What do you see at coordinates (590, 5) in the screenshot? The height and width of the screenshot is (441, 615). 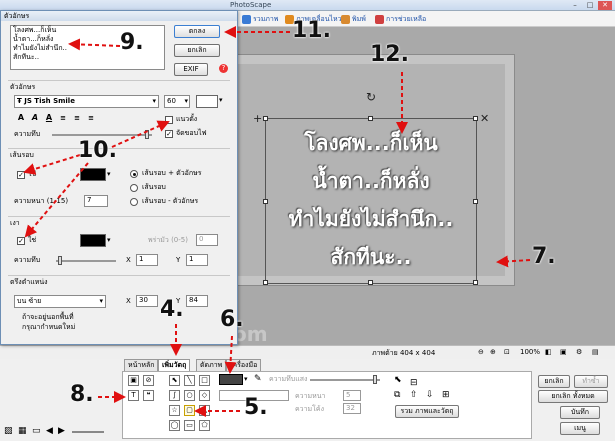 I see `maximize-button: □` at bounding box center [590, 5].